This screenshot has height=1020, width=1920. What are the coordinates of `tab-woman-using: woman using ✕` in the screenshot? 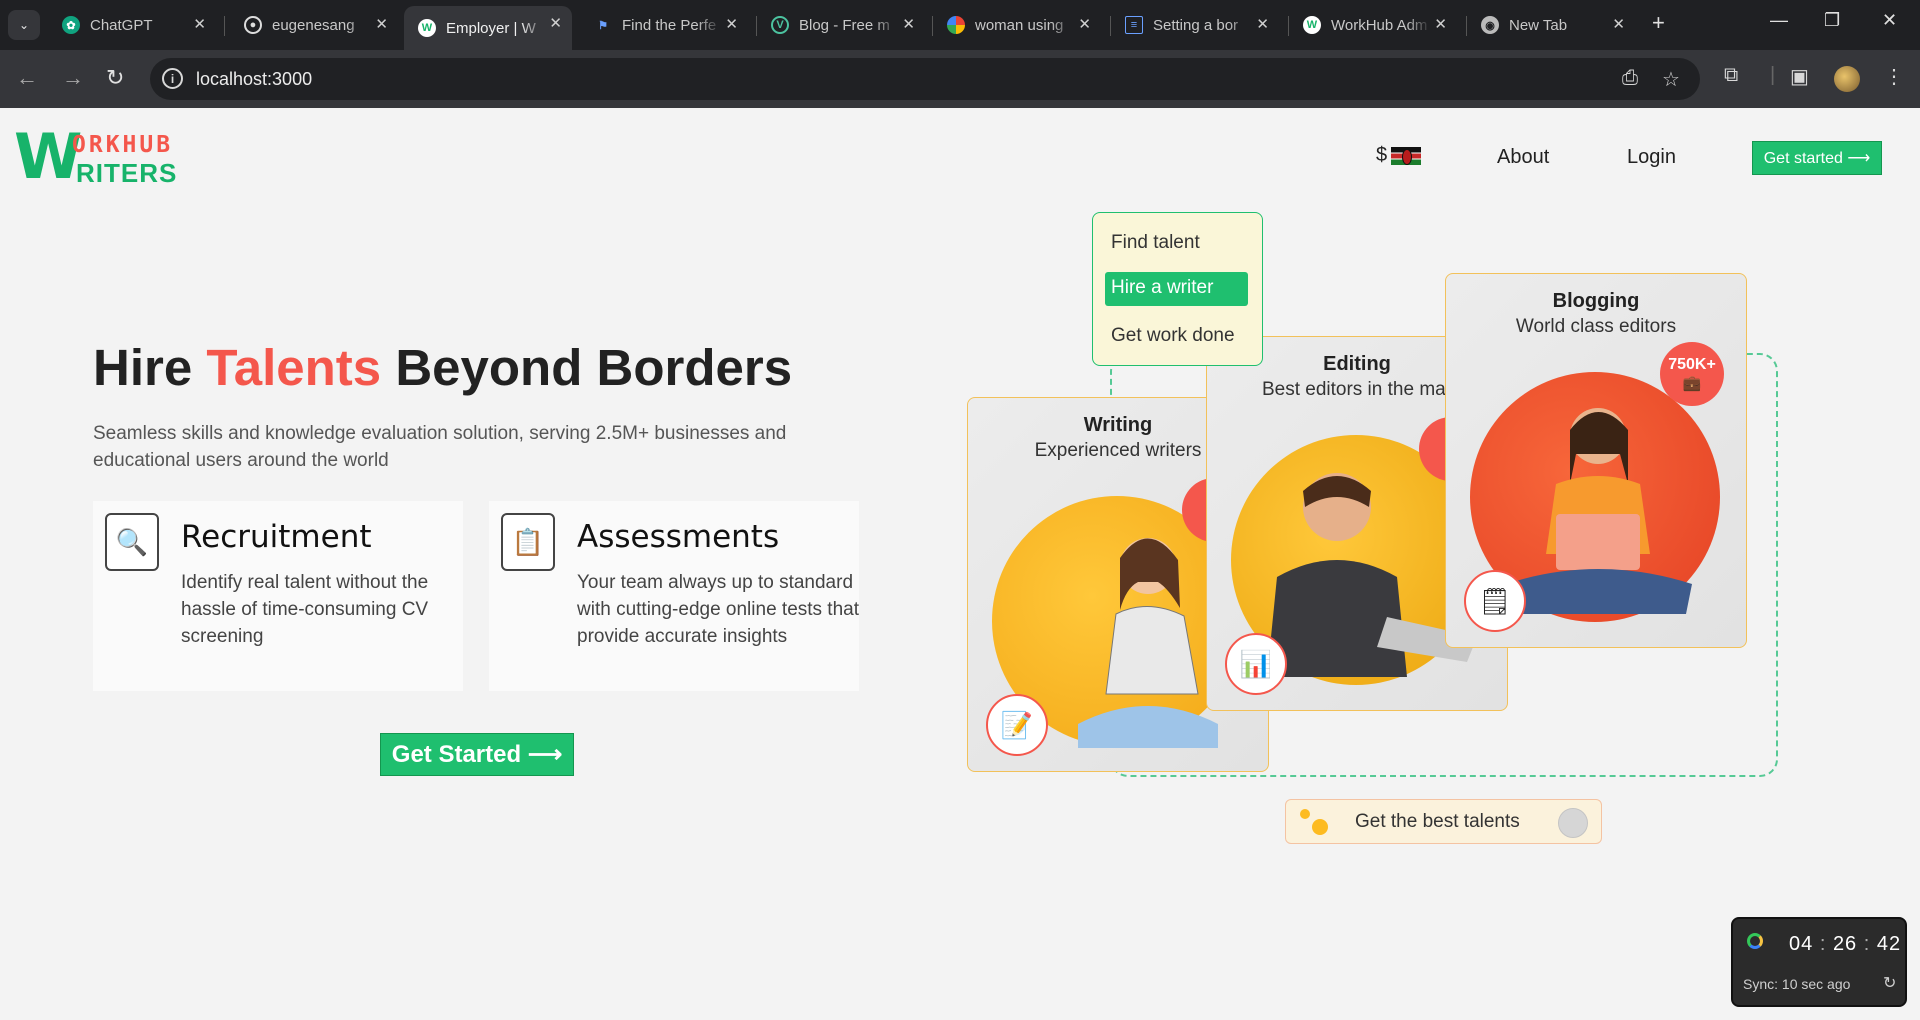 It's located at (1017, 25).